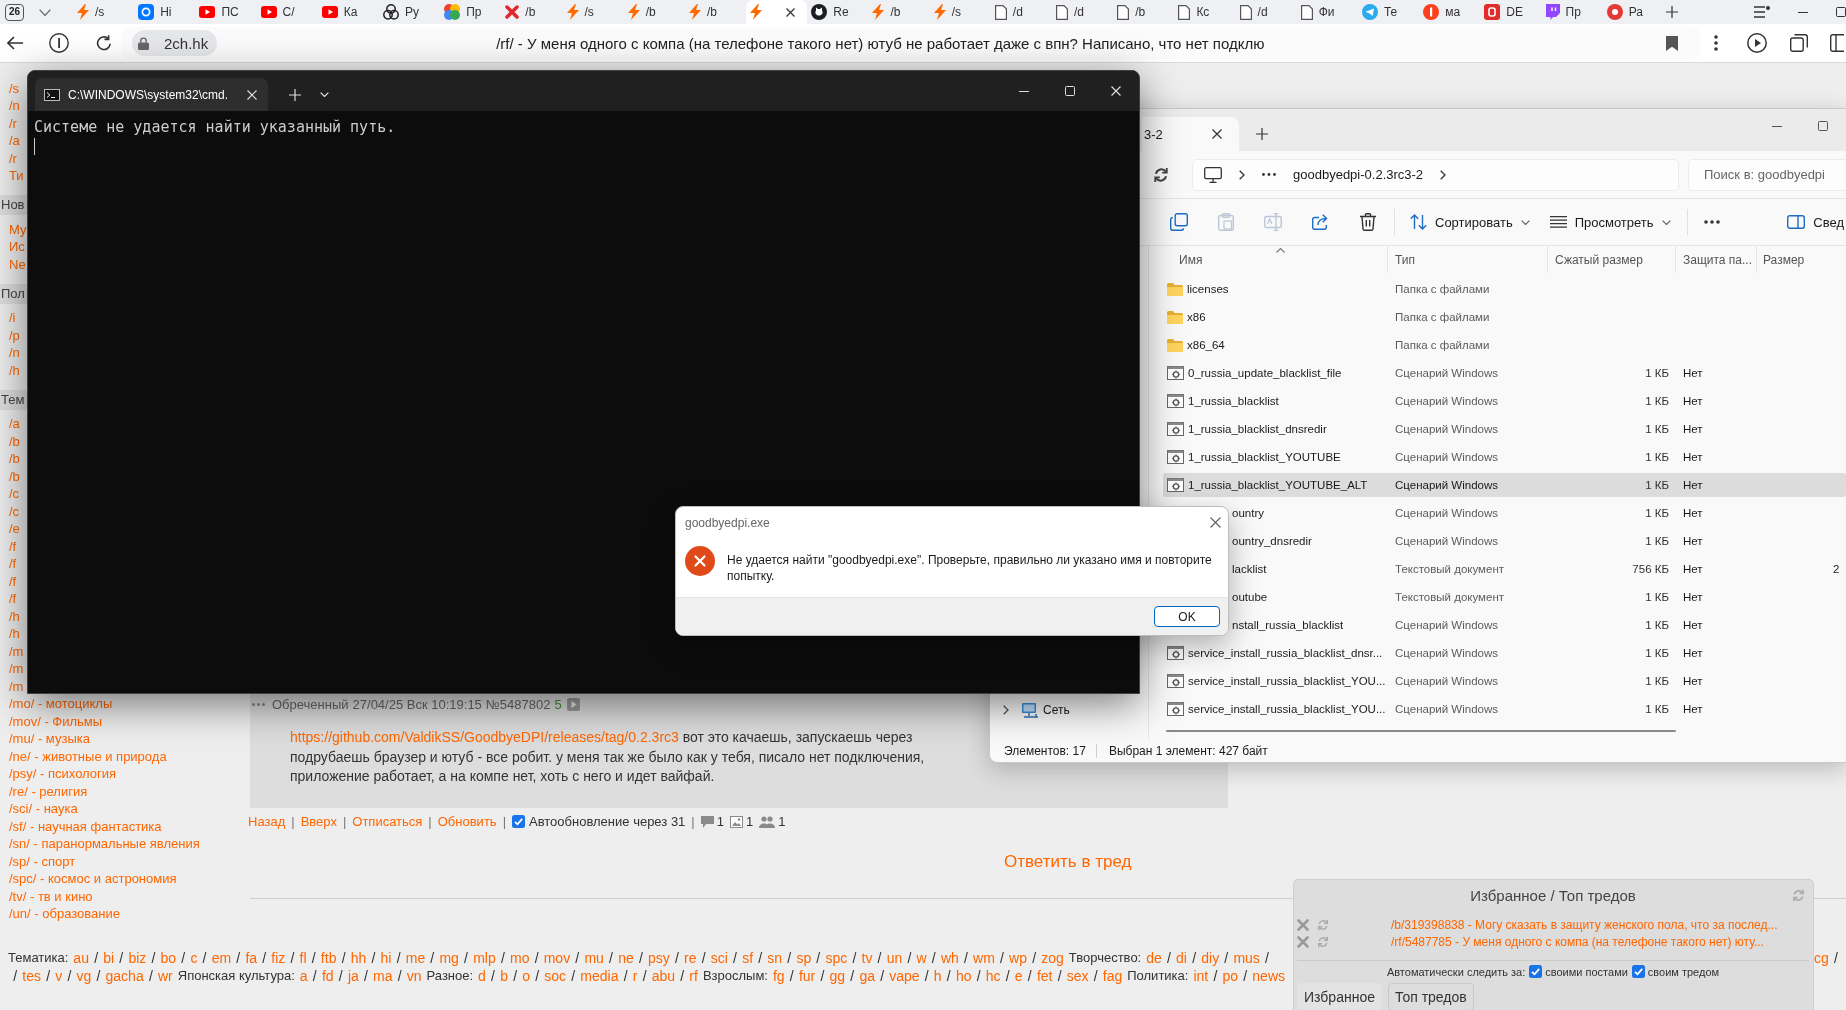 This screenshot has height=1010, width=1846. I want to click on board-link: news, so click(1268, 976).